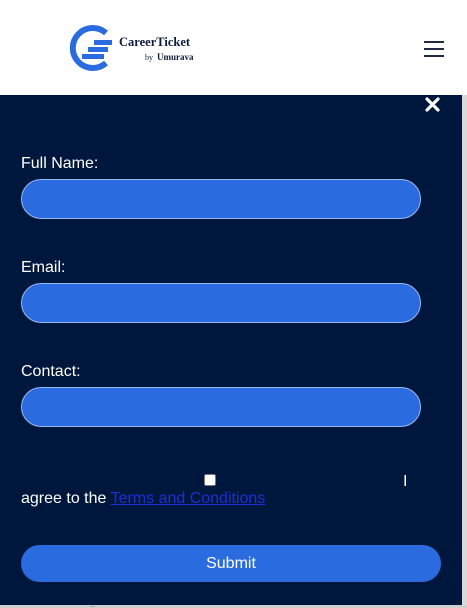 The height and width of the screenshot is (608, 467). I want to click on submit-button: Submit, so click(231, 563).